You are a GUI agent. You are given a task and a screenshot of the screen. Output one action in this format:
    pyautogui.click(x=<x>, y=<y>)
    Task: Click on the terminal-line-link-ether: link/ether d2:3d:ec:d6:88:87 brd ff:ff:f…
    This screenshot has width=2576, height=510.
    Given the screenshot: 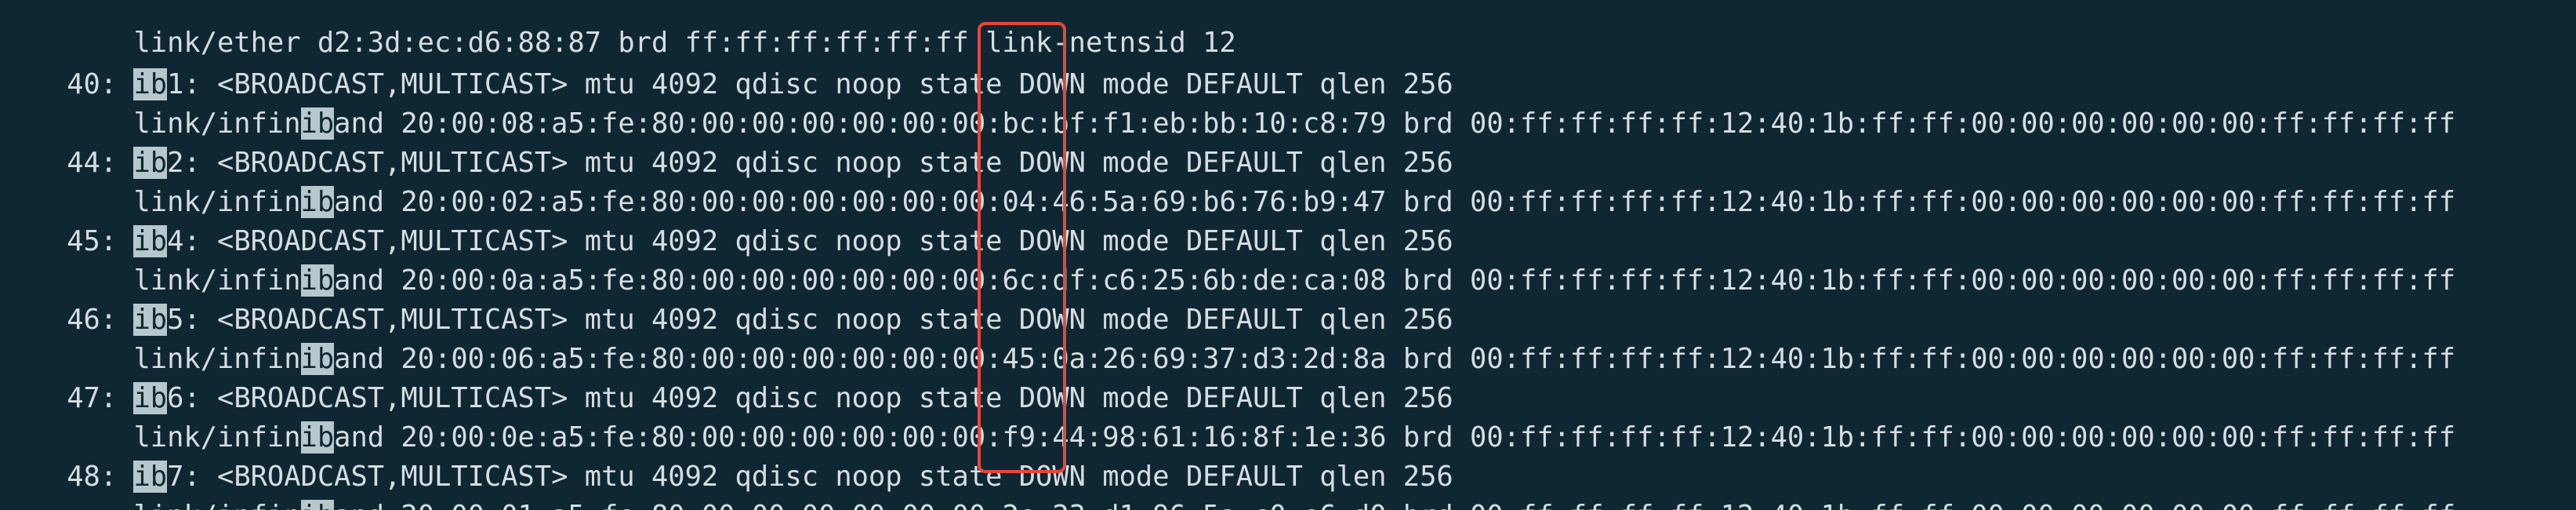 What is the action you would take?
    pyautogui.click(x=618, y=29)
    